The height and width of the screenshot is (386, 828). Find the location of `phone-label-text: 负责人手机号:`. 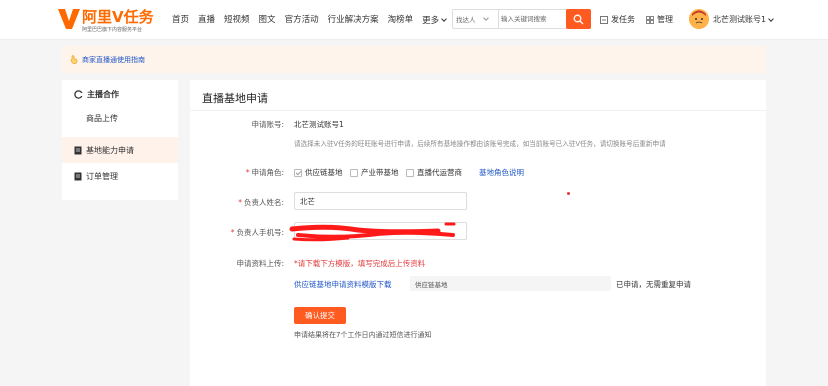

phone-label-text: 负责人手机号: is located at coordinates (260, 232).